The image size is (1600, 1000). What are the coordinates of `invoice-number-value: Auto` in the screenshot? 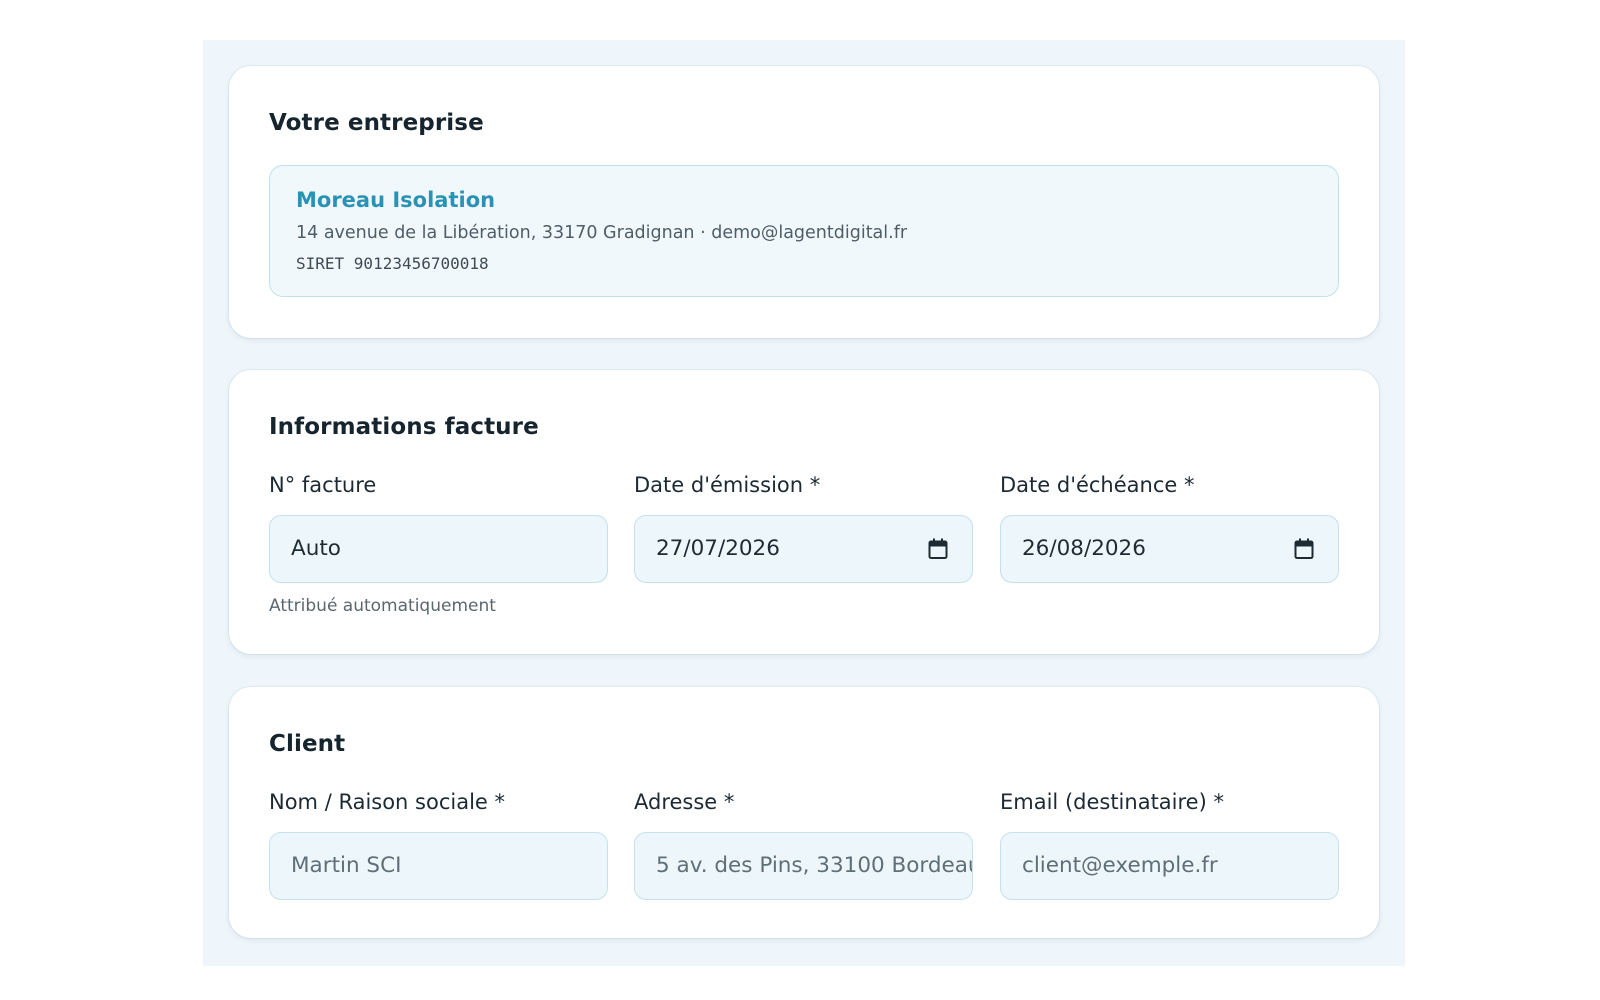 It's located at (316, 548).